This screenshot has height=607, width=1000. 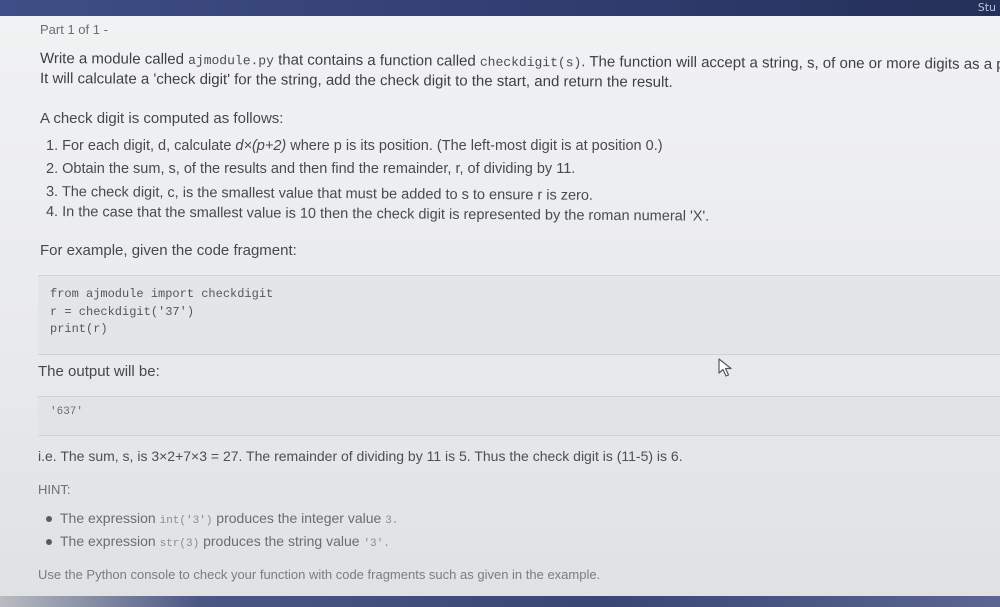 What do you see at coordinates (67, 412) in the screenshot?
I see `output-value: '637'` at bounding box center [67, 412].